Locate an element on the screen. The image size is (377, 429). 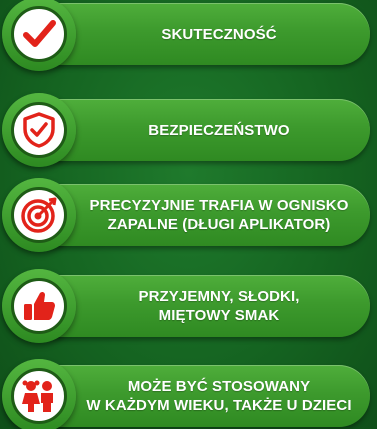
shield-check-icon is located at coordinates (39, 130).